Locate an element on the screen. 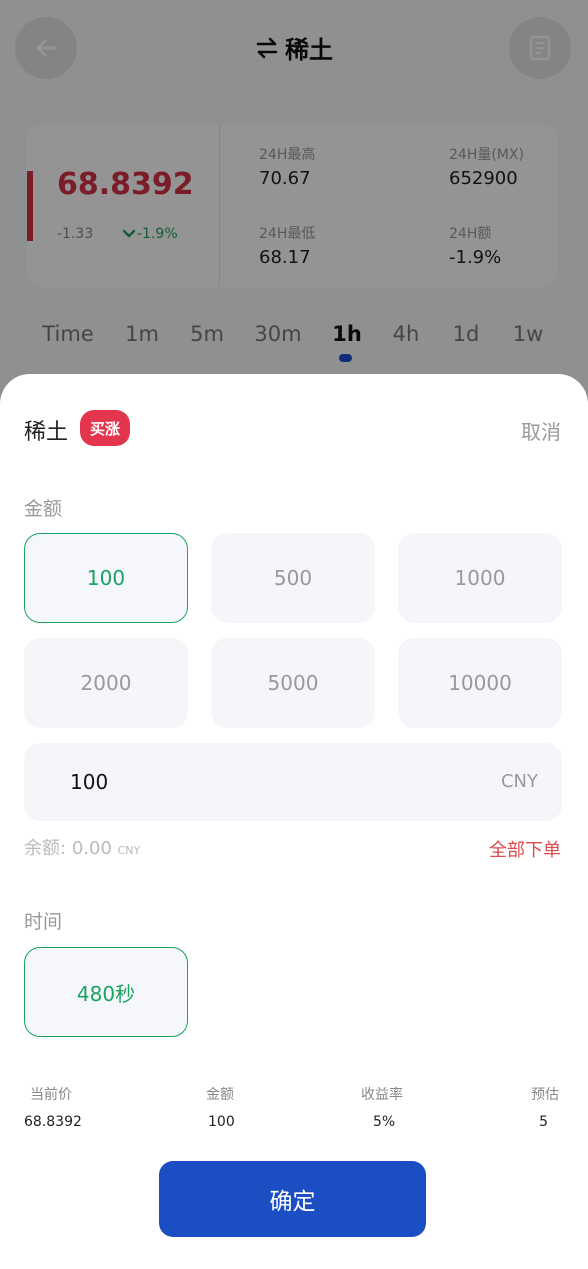 This screenshot has width=588, height=1269. amount-option-500: 500 is located at coordinates (293, 578).